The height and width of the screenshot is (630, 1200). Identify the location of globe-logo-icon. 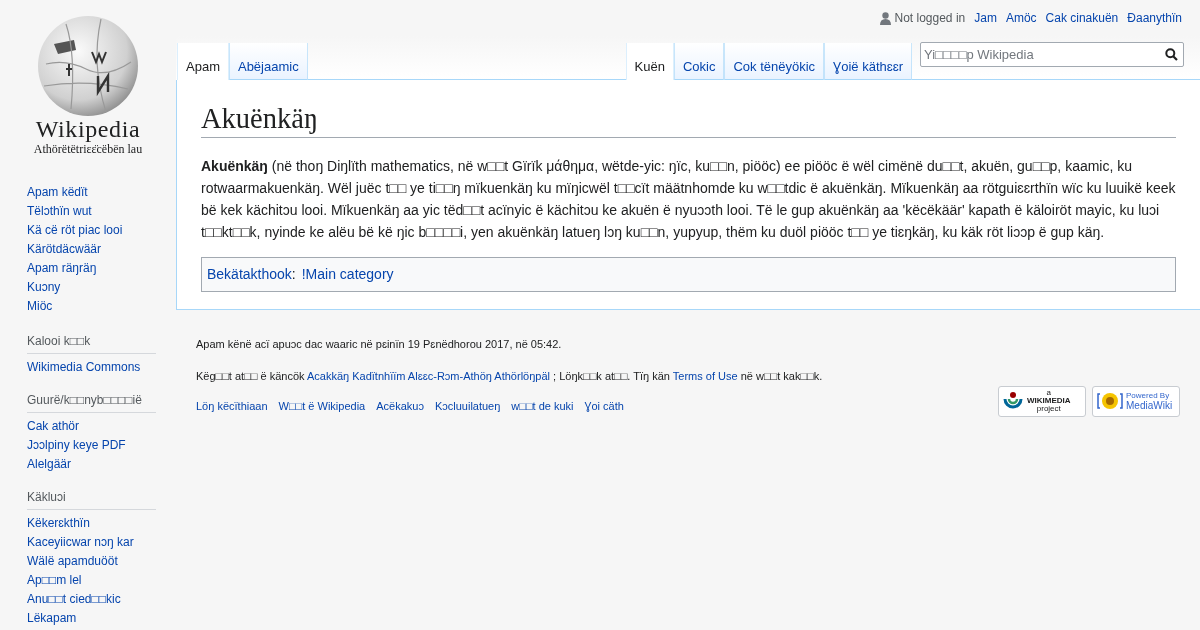
(88, 66).